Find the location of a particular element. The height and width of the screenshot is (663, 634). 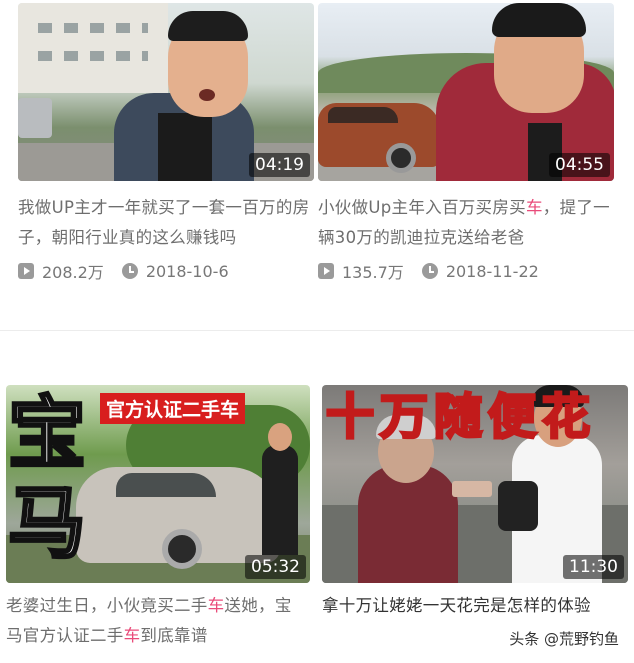

duration-badge: 11:30 is located at coordinates (593, 567).